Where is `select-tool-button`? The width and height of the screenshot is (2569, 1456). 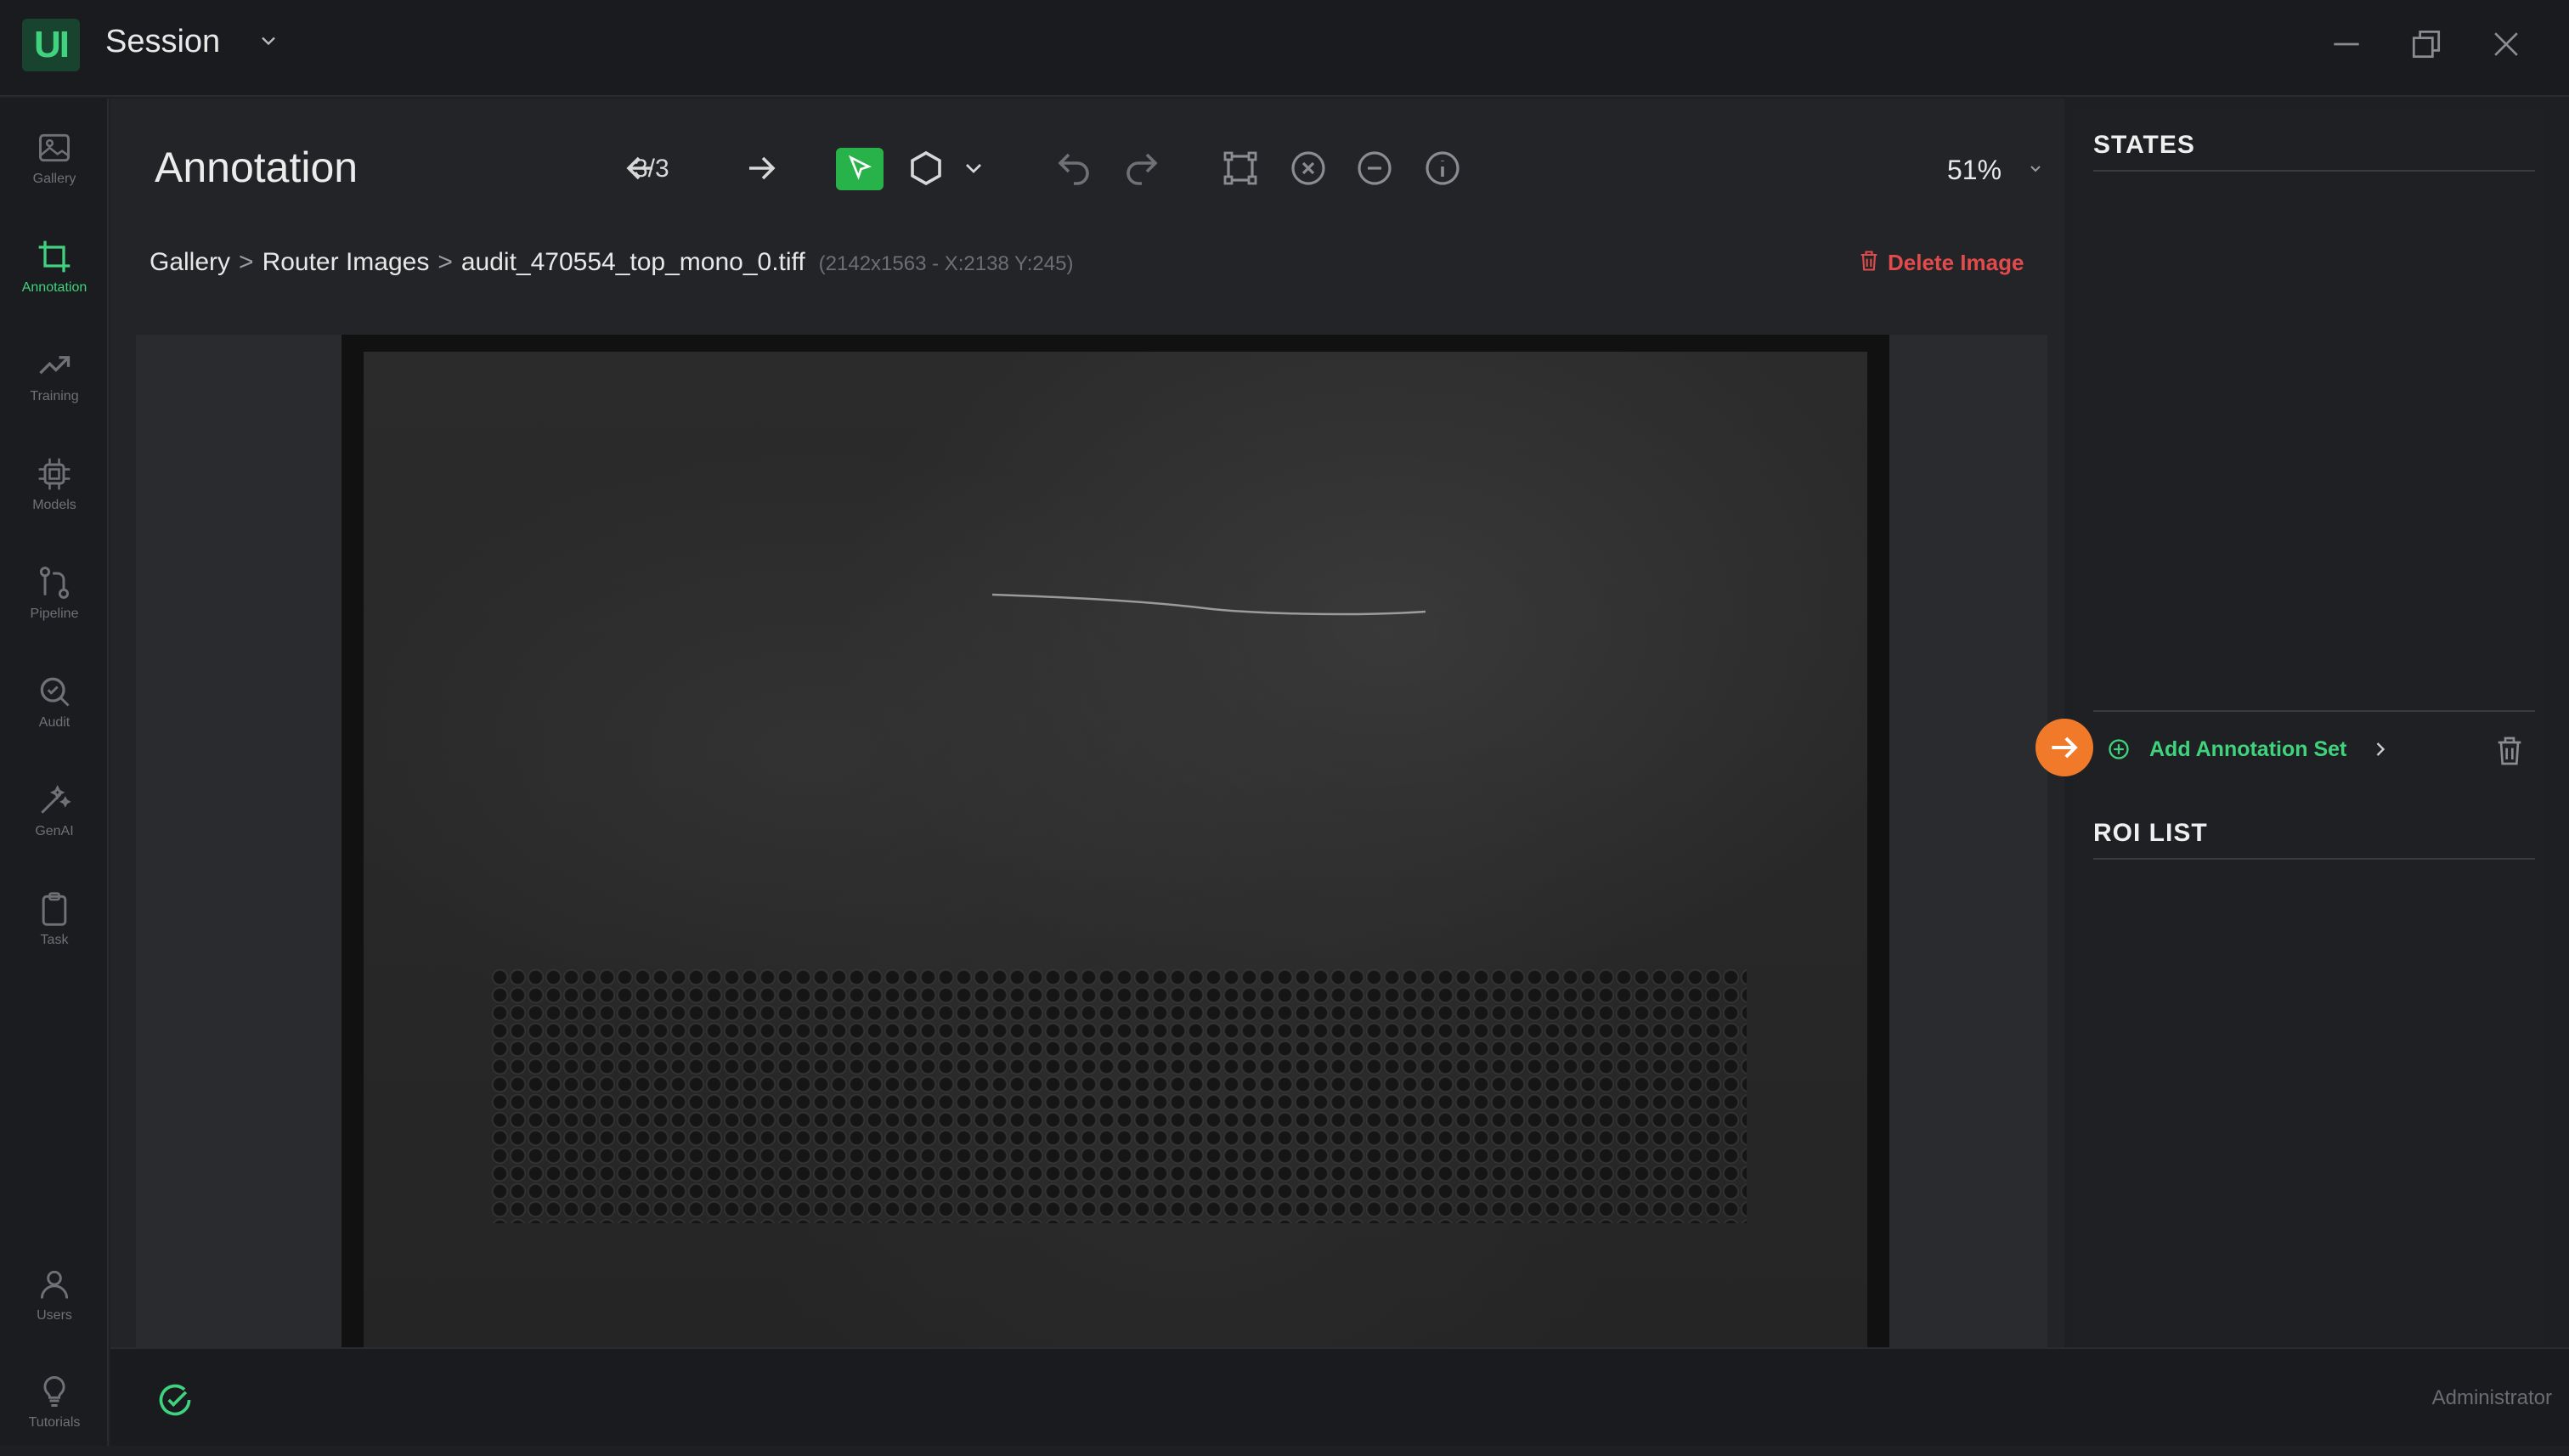
select-tool-button is located at coordinates (860, 169).